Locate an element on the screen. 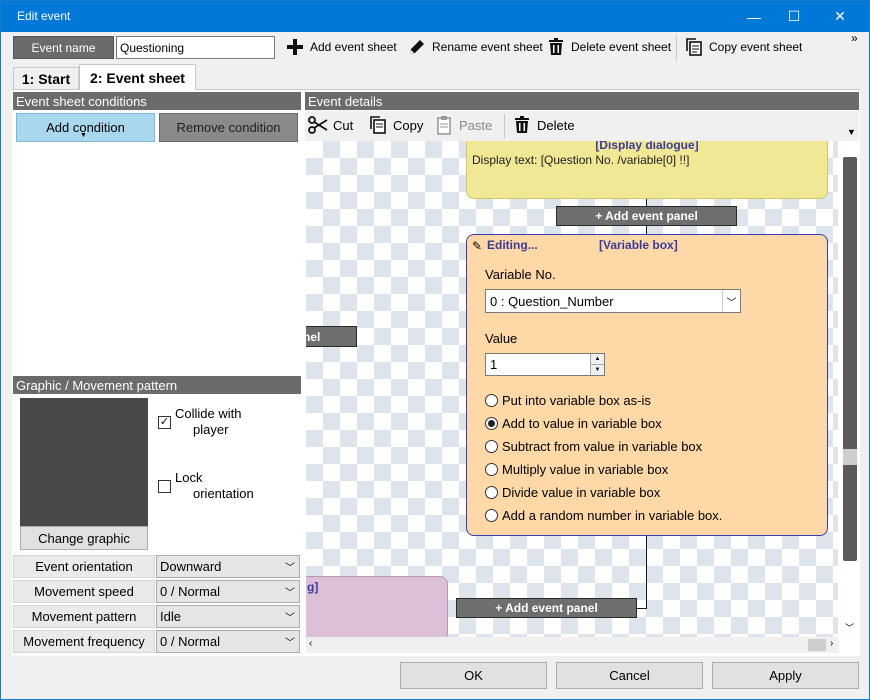 The height and width of the screenshot is (700, 870). clipboard-icon is located at coordinates (444, 125).